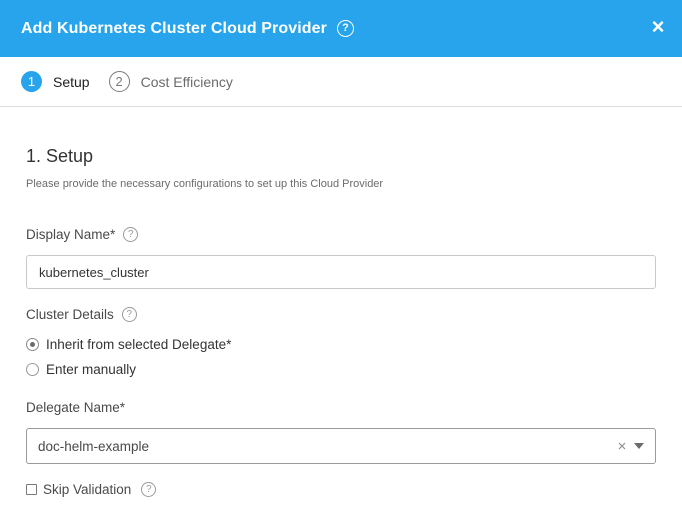 The image size is (682, 529). Describe the element at coordinates (87, 489) in the screenshot. I see `skip-validation-label: Skip Validation` at that location.